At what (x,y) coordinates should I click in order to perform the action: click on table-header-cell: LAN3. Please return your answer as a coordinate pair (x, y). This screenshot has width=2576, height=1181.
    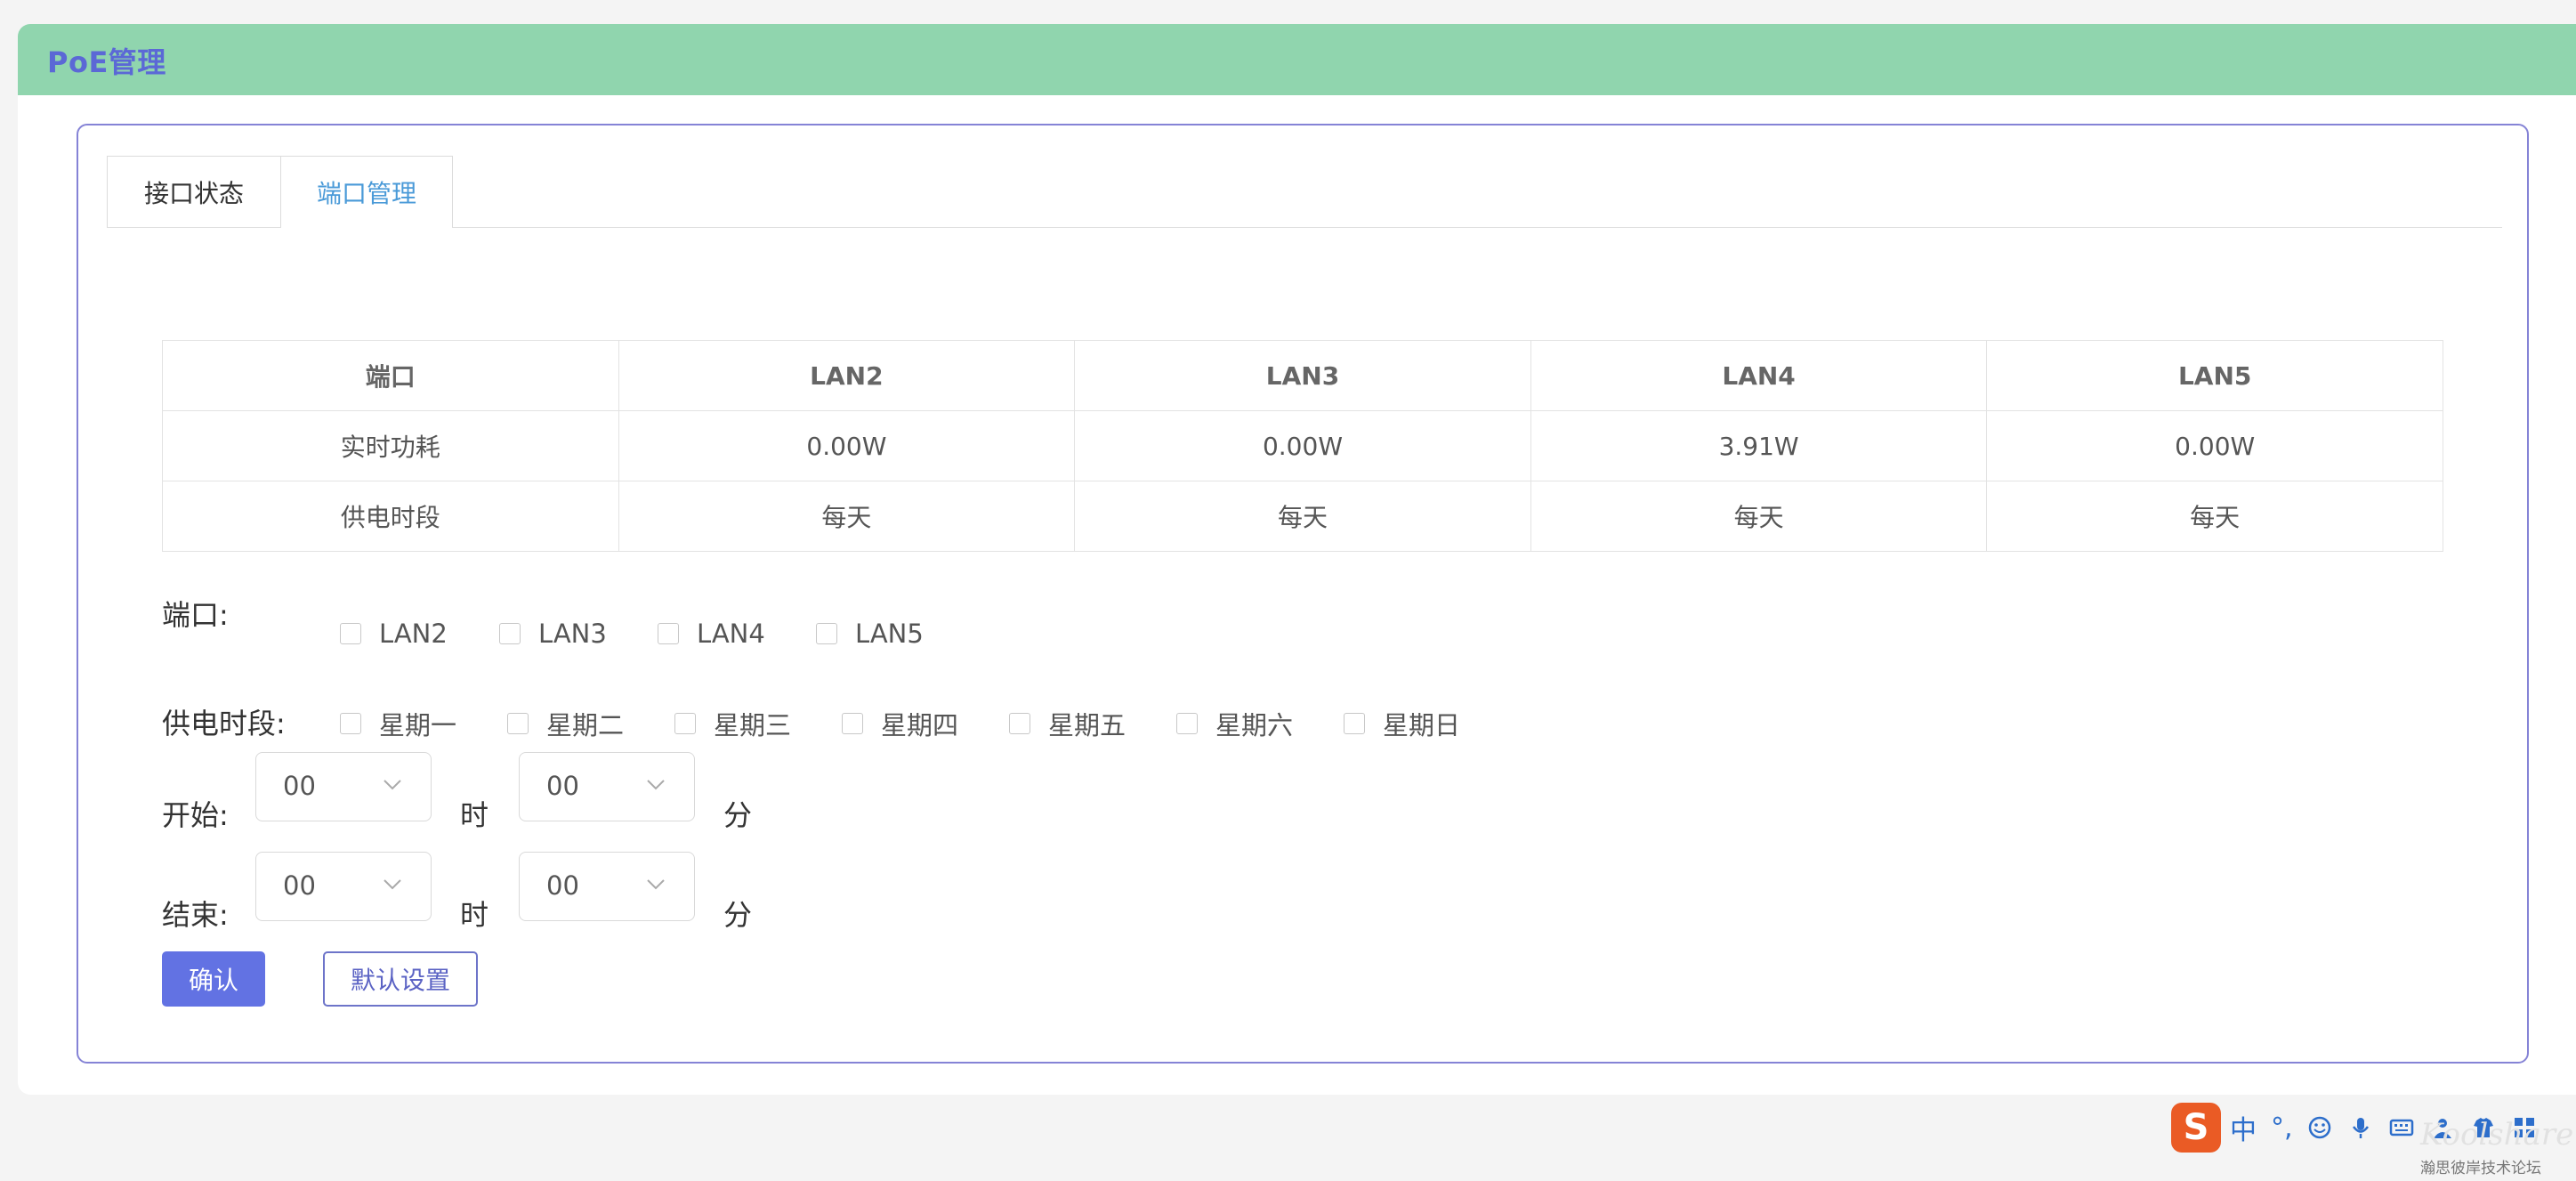
    Looking at the image, I should click on (1302, 375).